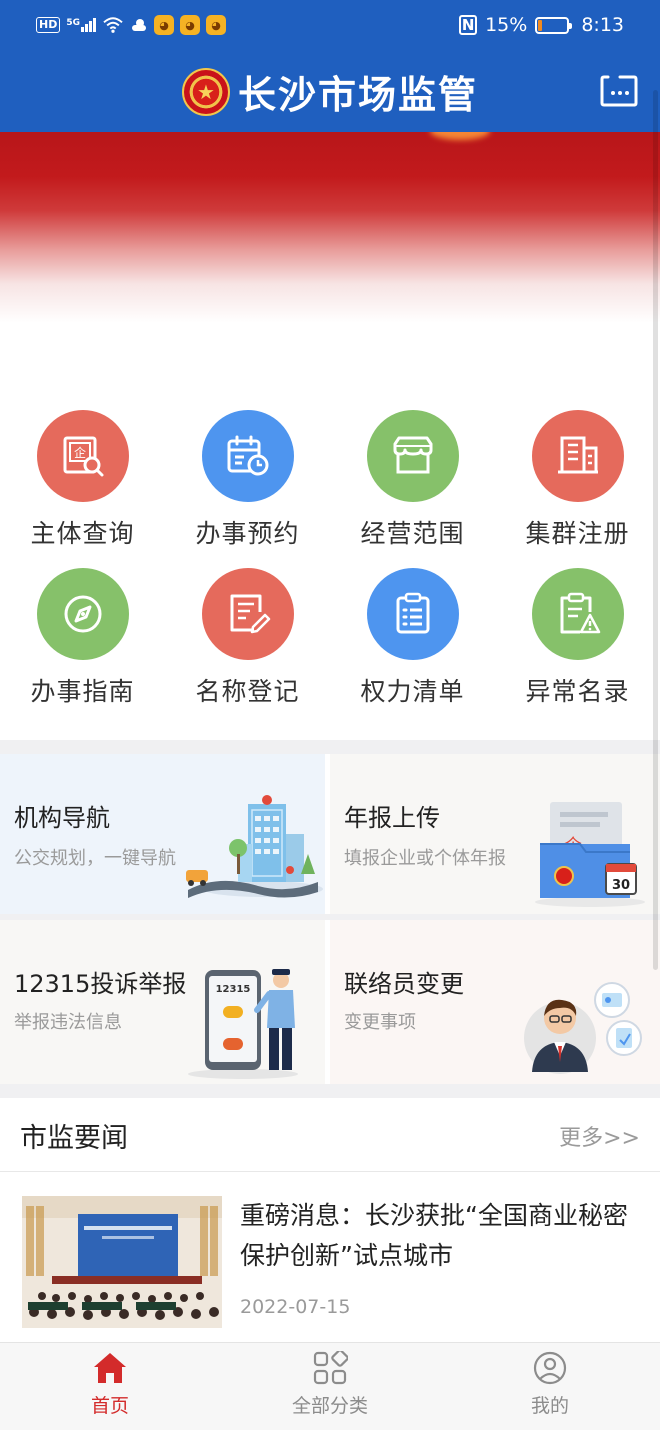 Image resolution: width=660 pixels, height=1430 pixels. What do you see at coordinates (506, 25) in the screenshot?
I see `battery-percent: 15%` at bounding box center [506, 25].